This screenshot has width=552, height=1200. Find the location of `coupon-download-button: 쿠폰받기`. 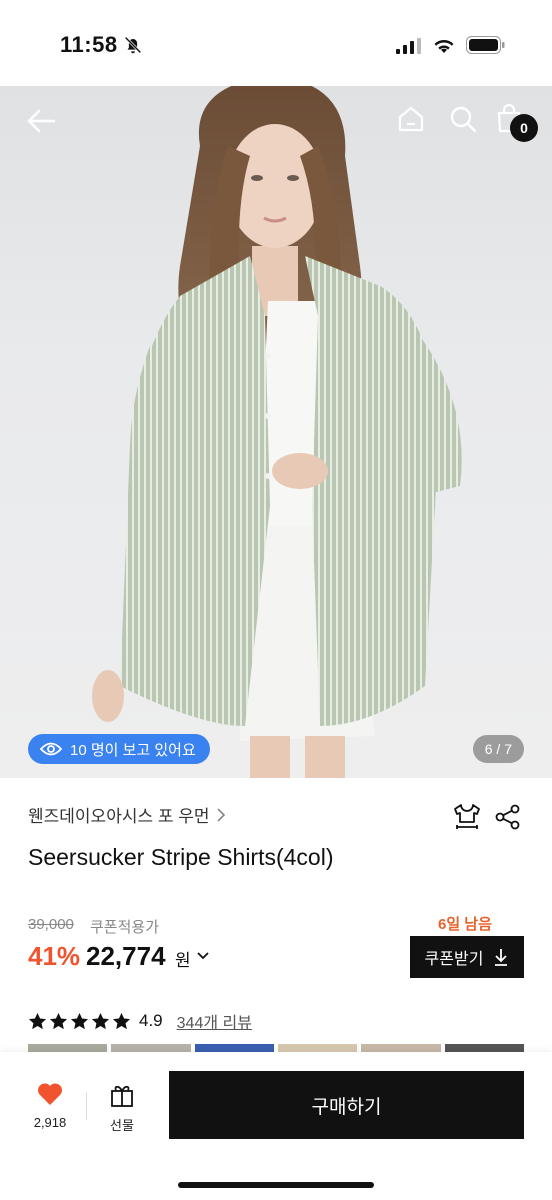

coupon-download-button: 쿠폰받기 is located at coordinates (467, 957).